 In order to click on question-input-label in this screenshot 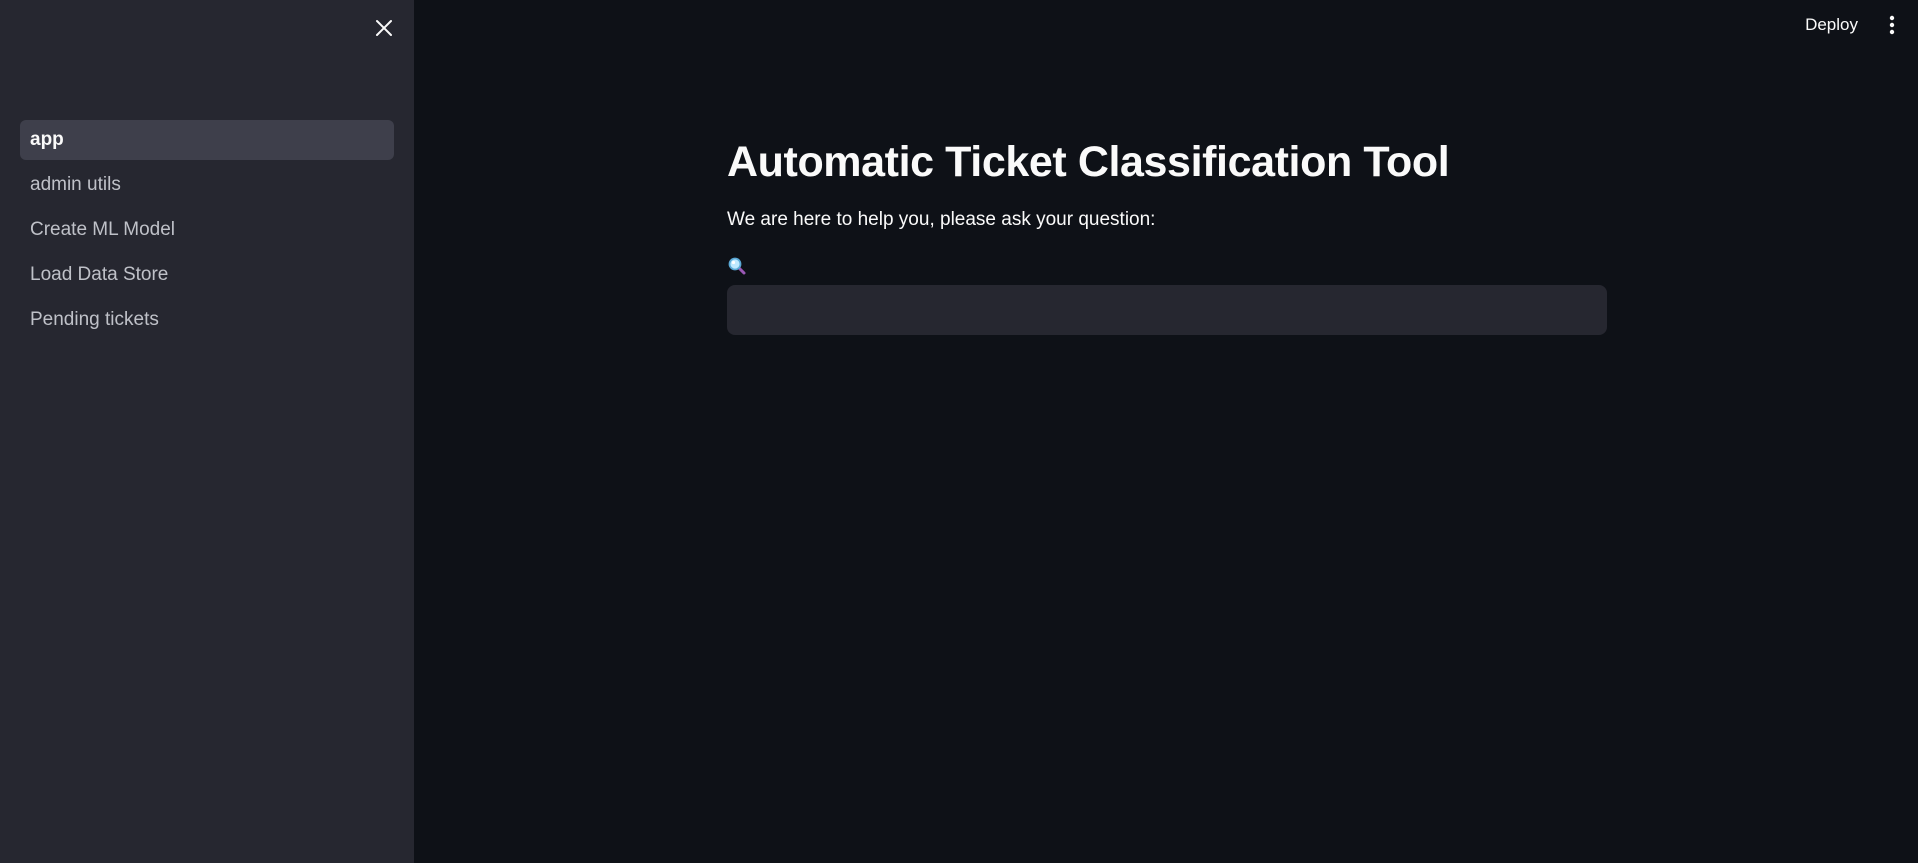, I will do `click(1167, 266)`.